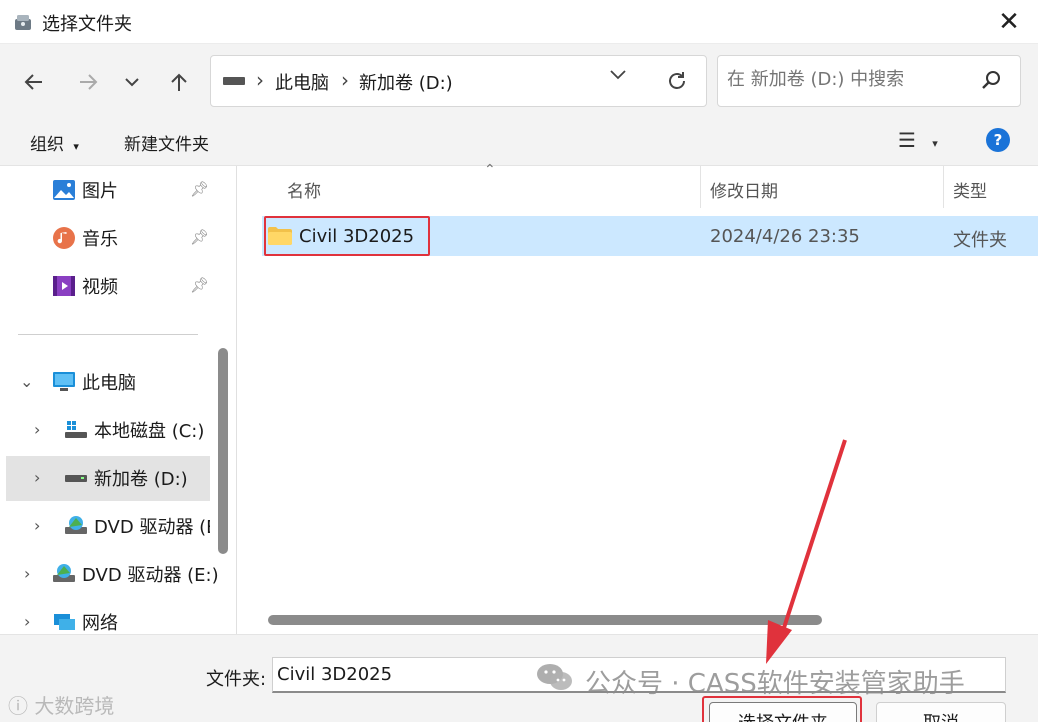 Image resolution: width=1038 pixels, height=722 pixels. I want to click on music-icon, so click(64, 238).